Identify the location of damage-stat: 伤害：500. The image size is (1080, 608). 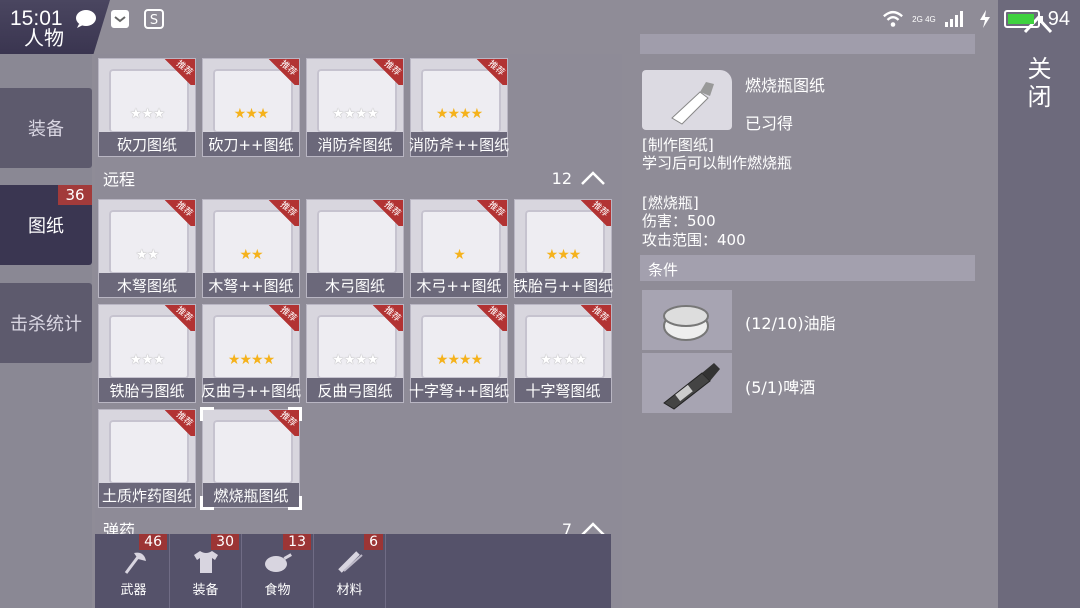
(679, 221).